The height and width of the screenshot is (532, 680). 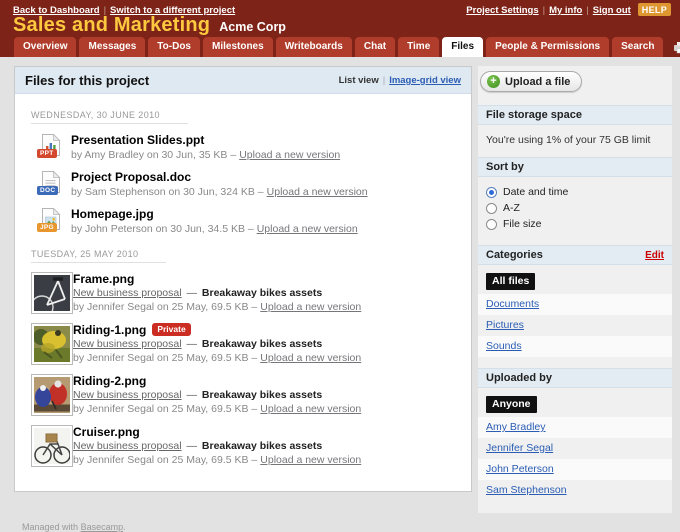 What do you see at coordinates (137, 140) in the screenshot?
I see `file-name-link: Presentation Slides.ppt` at bounding box center [137, 140].